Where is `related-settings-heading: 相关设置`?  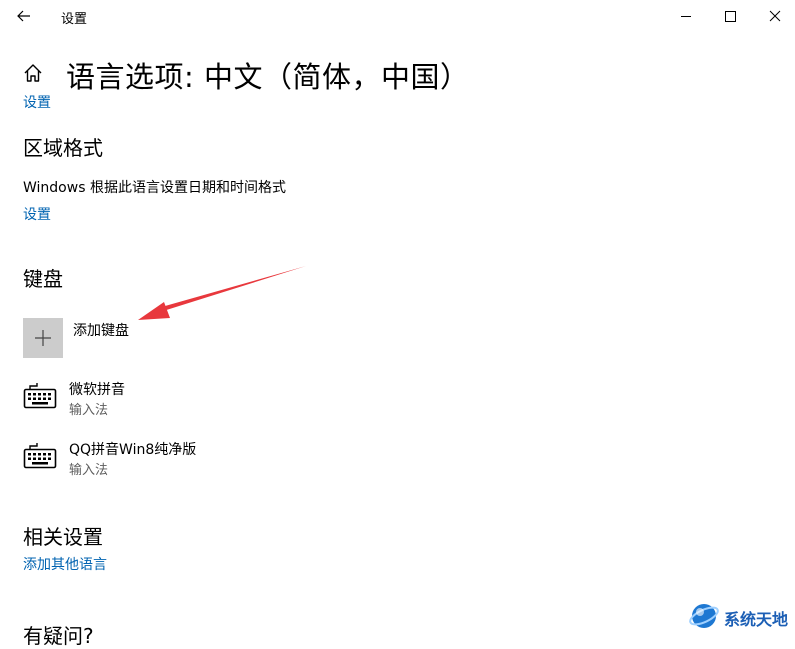 related-settings-heading: 相关设置 is located at coordinates (63, 537).